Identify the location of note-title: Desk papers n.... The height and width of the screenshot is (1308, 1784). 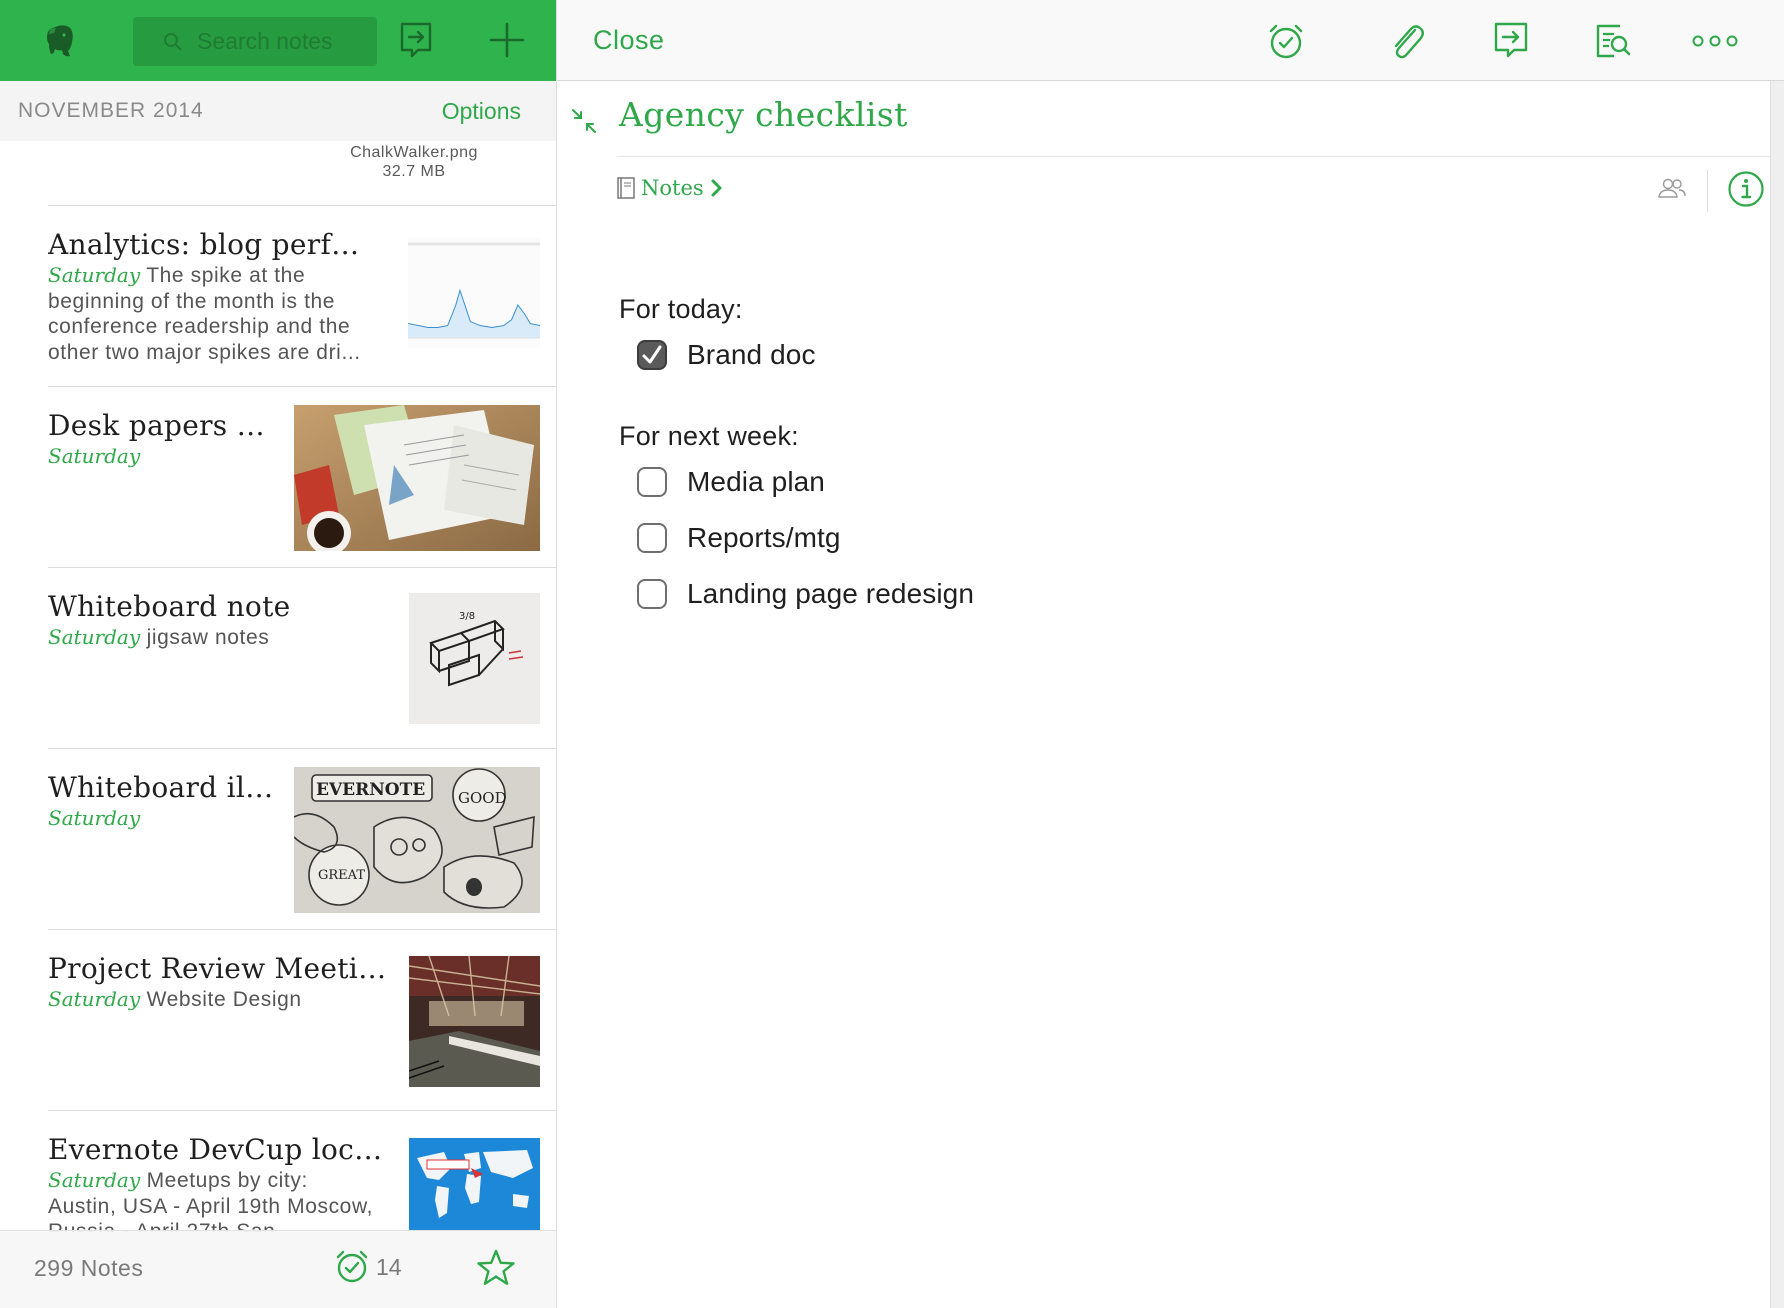
(162, 425).